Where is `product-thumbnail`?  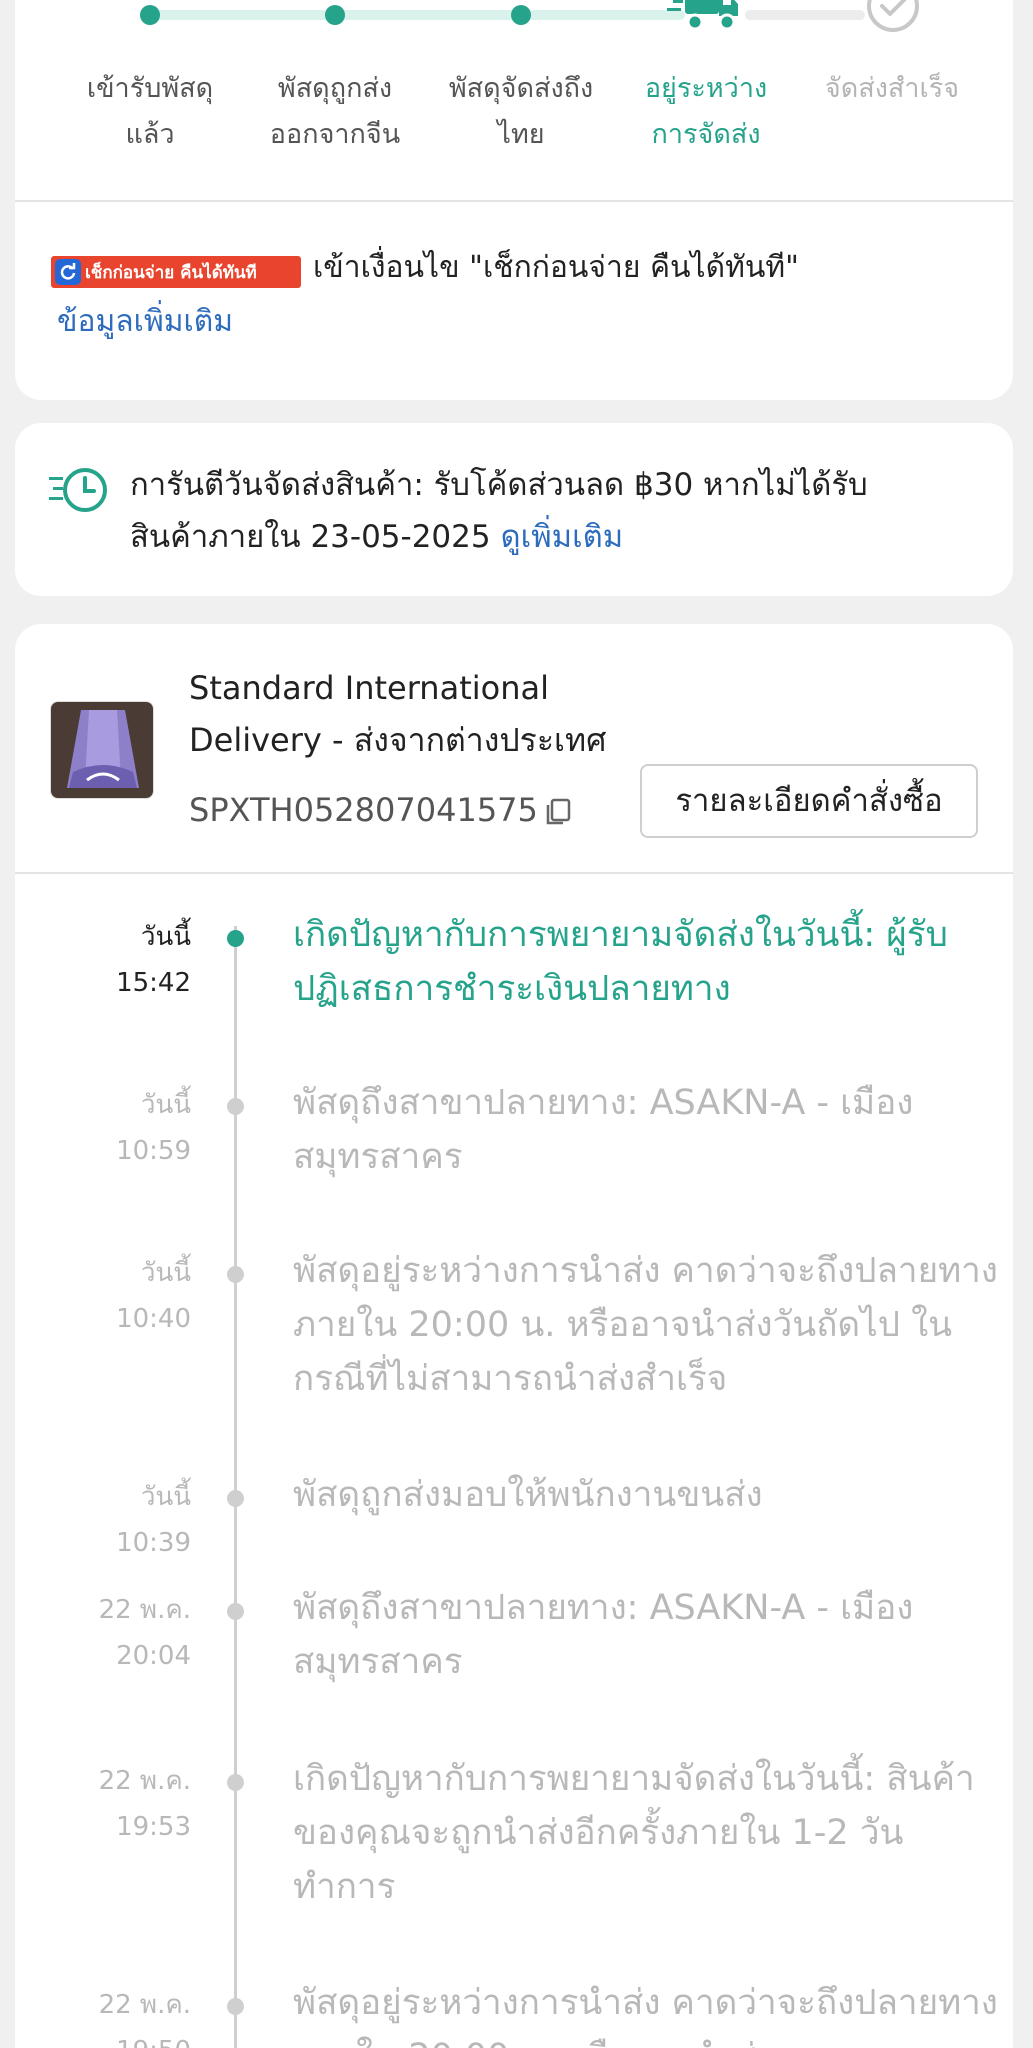 product-thumbnail is located at coordinates (102, 750).